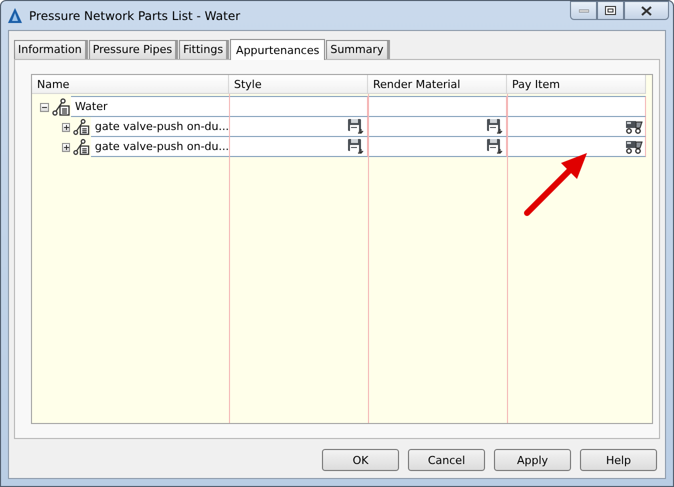 The width and height of the screenshot is (674, 487). I want to click on help-button: Help, so click(618, 460).